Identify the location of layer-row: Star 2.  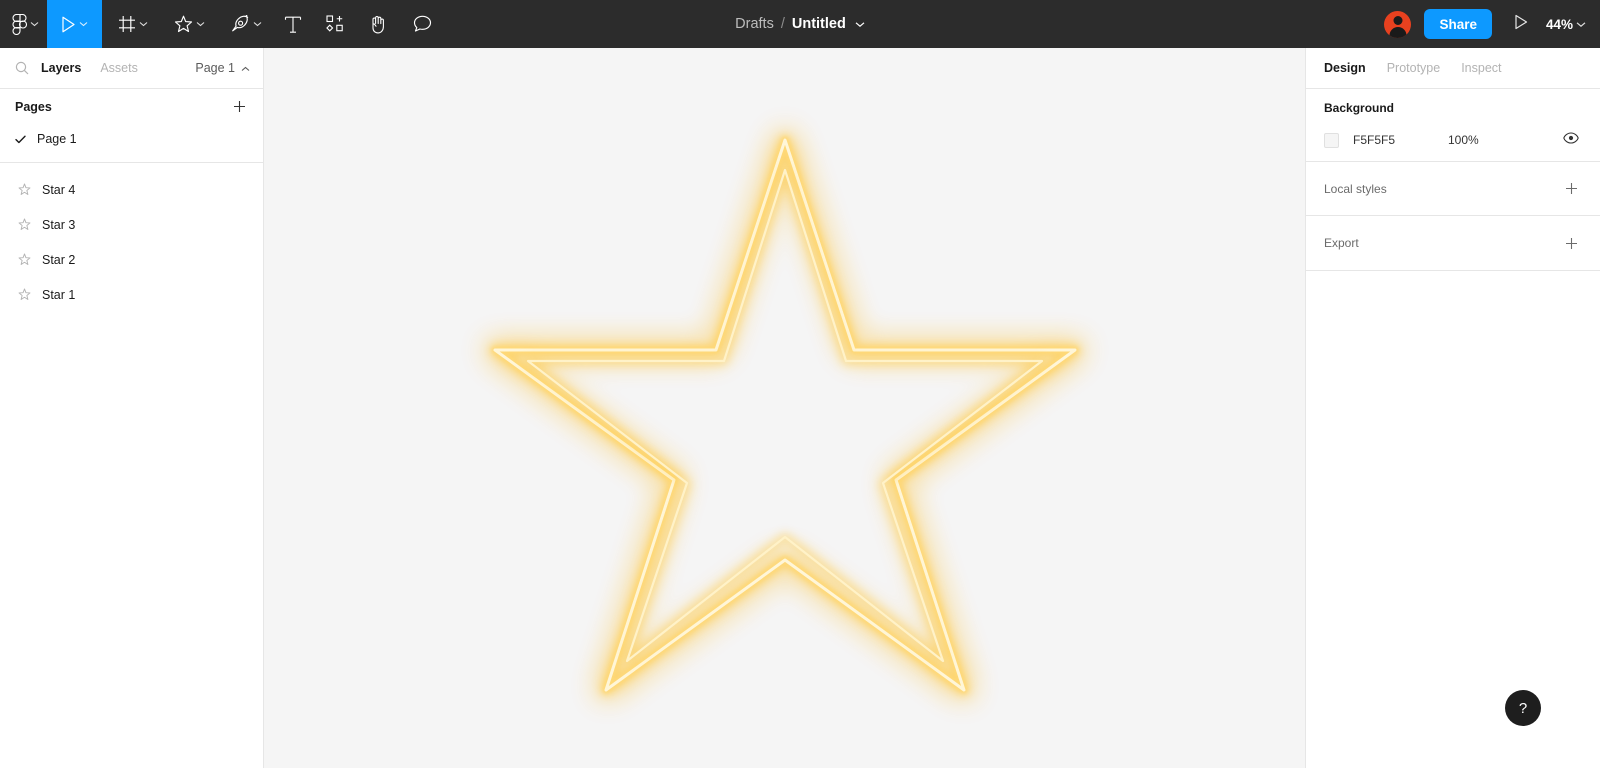
(131, 259).